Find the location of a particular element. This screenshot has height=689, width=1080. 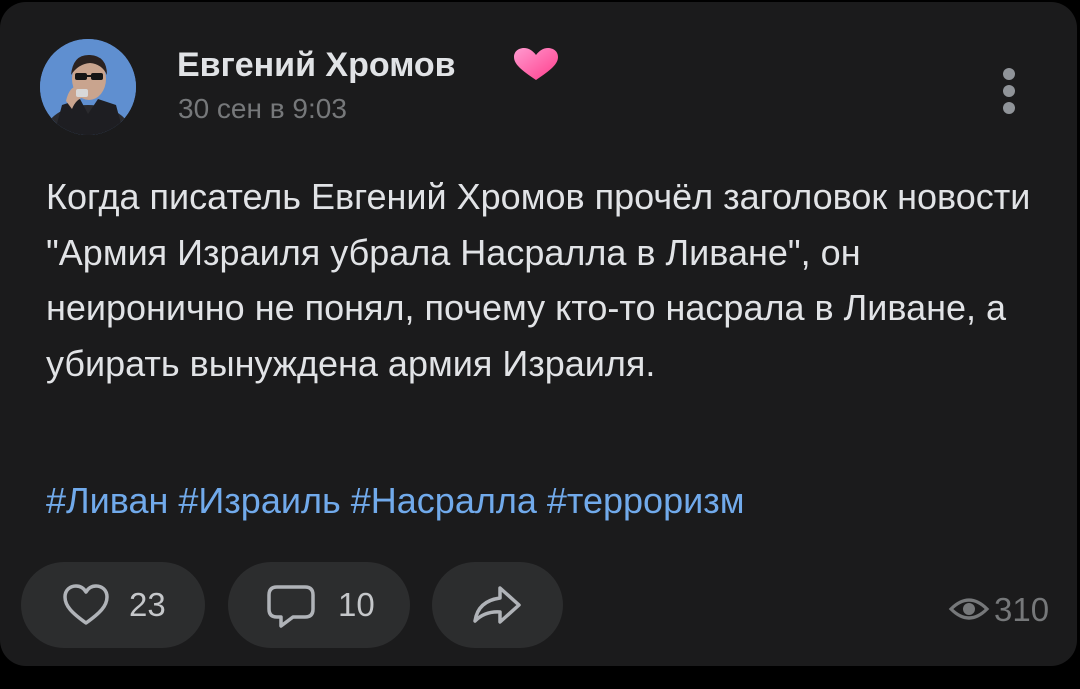

hashtag-link: #терроризм is located at coordinates (646, 500).